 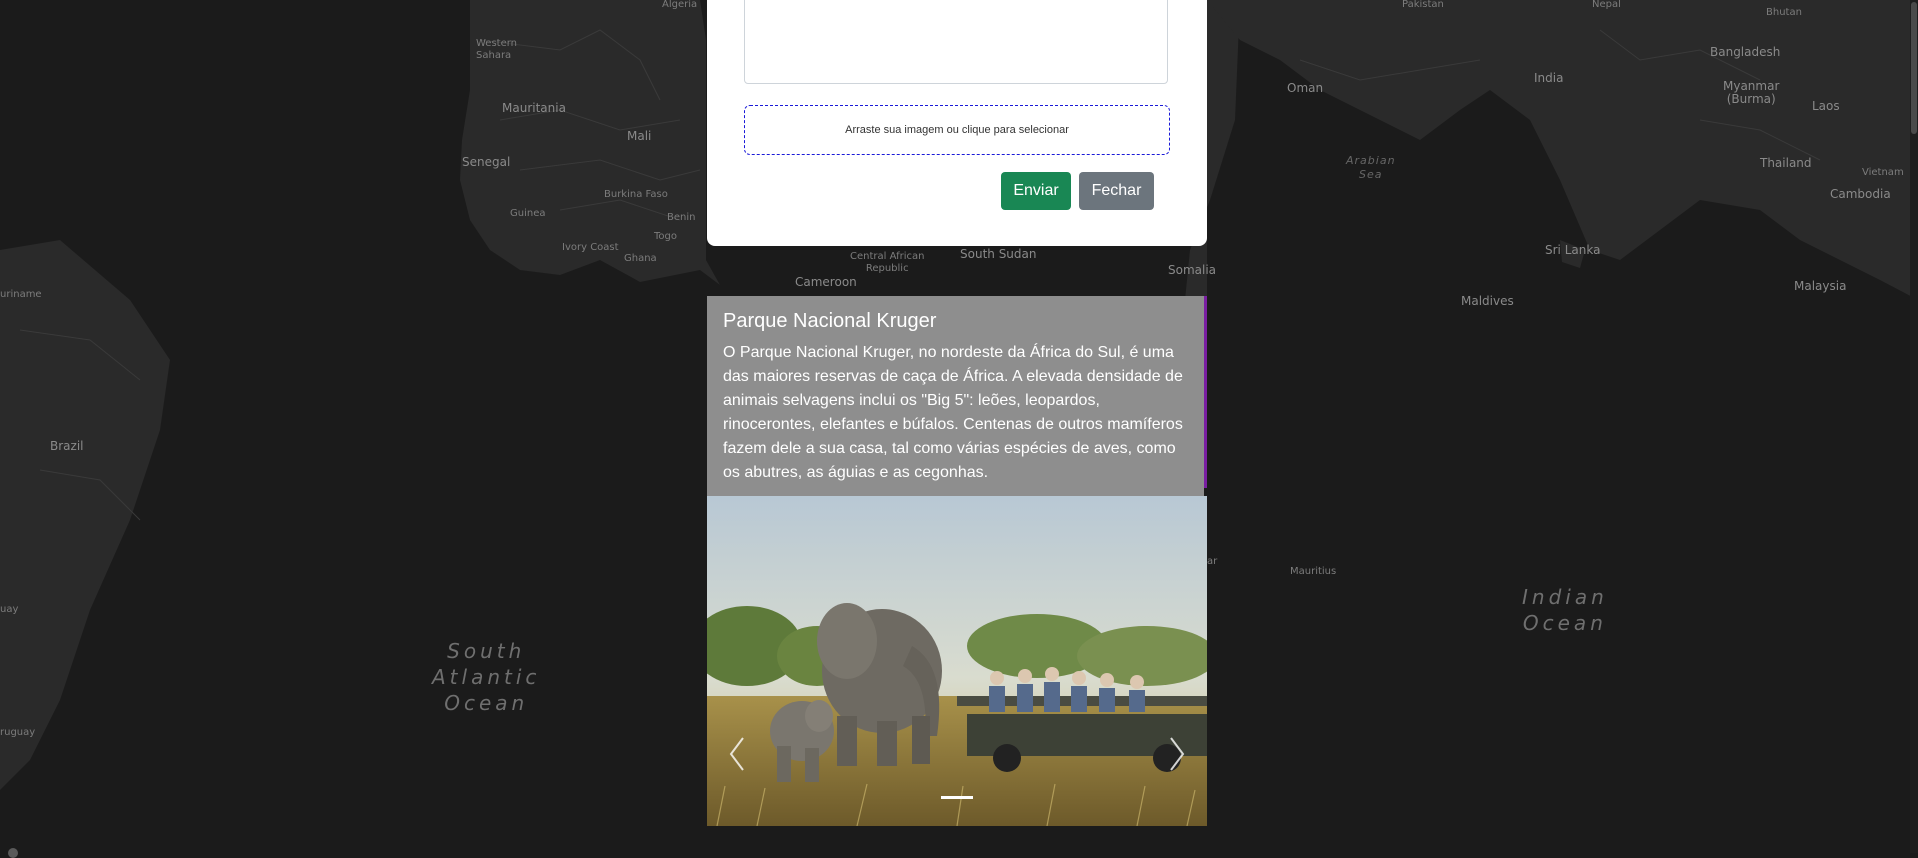 What do you see at coordinates (1116, 191) in the screenshot?
I see `close-button: Fechar` at bounding box center [1116, 191].